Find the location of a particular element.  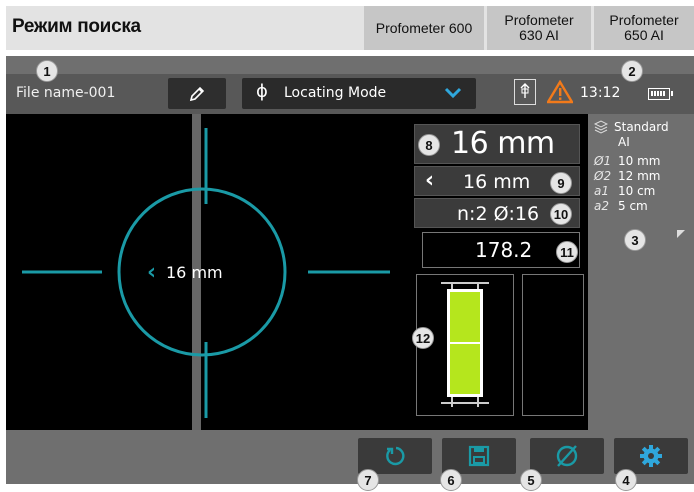

tab-label: Profometer 600 is located at coordinates (424, 27).